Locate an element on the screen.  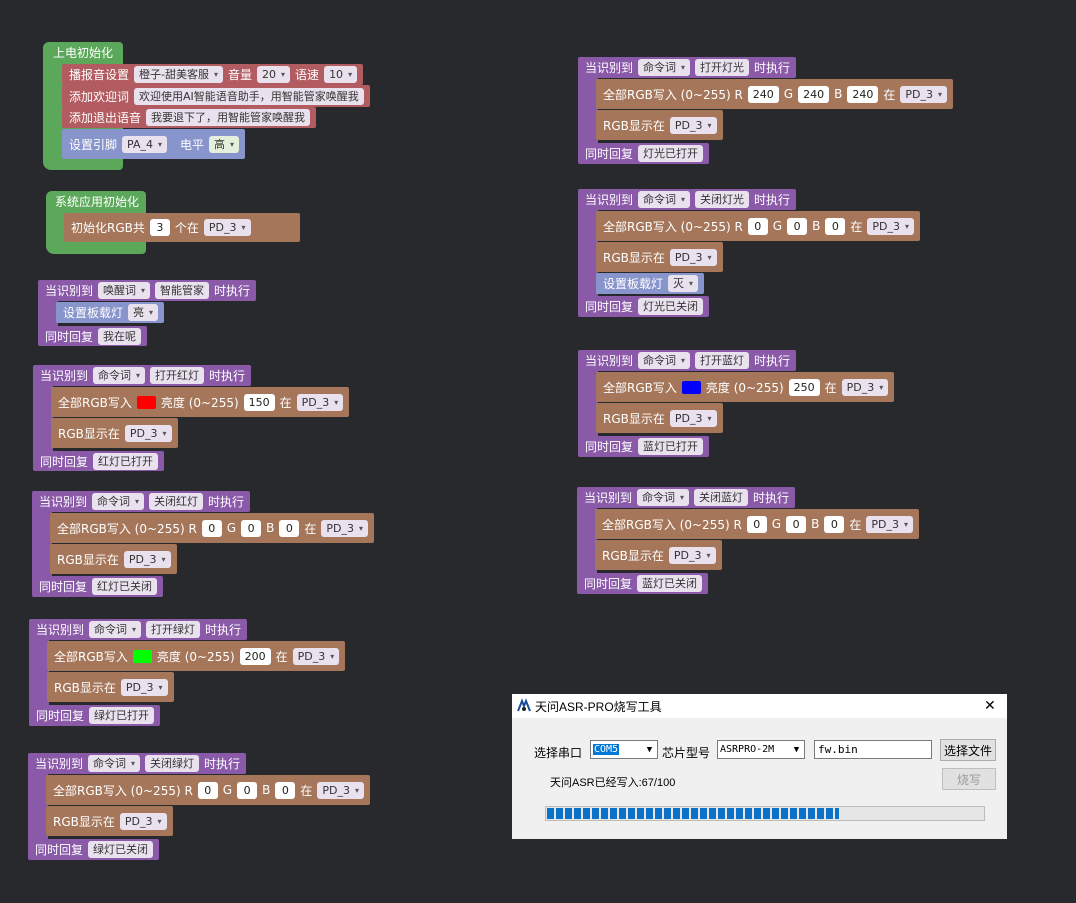
reply-text: 我在呢 is located at coordinates (120, 336).